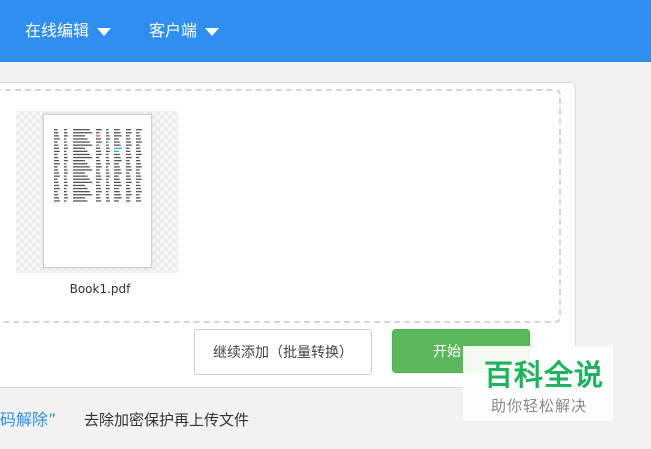 This screenshot has height=449, width=651. Describe the element at coordinates (167, 420) in the screenshot. I see `decrypt-hint: 去除加密保护再上传文件` at that location.